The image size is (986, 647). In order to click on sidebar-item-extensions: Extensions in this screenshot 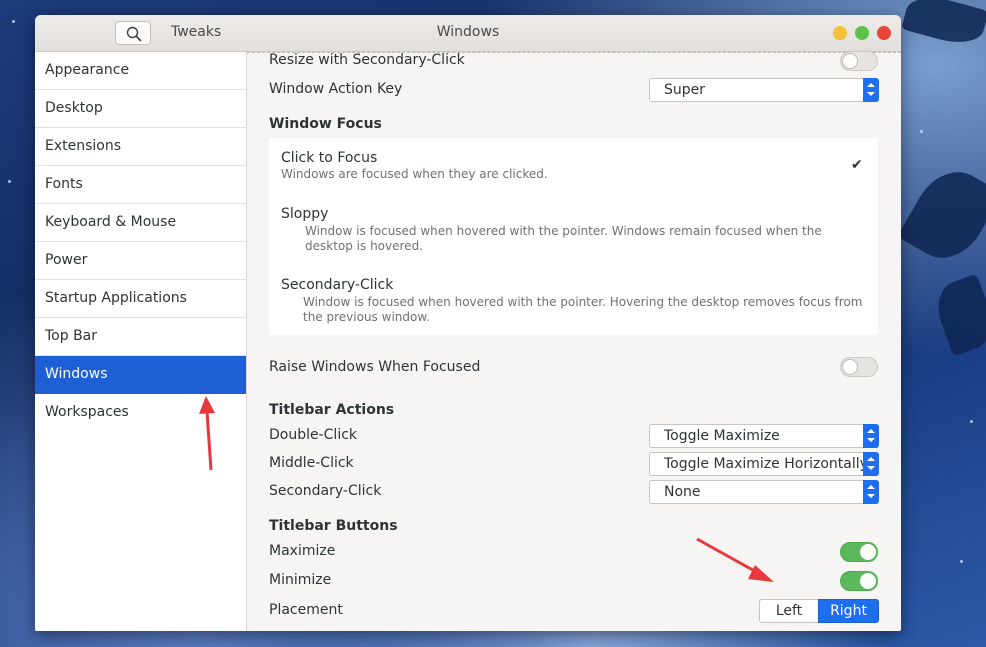, I will do `click(140, 147)`.